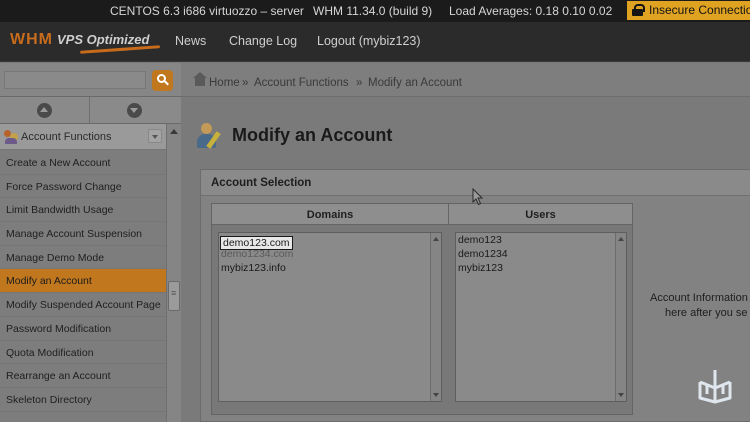  What do you see at coordinates (207, 11) in the screenshot?
I see `os-info: CENTOS 6.3 i686 virtuozzo – server` at bounding box center [207, 11].